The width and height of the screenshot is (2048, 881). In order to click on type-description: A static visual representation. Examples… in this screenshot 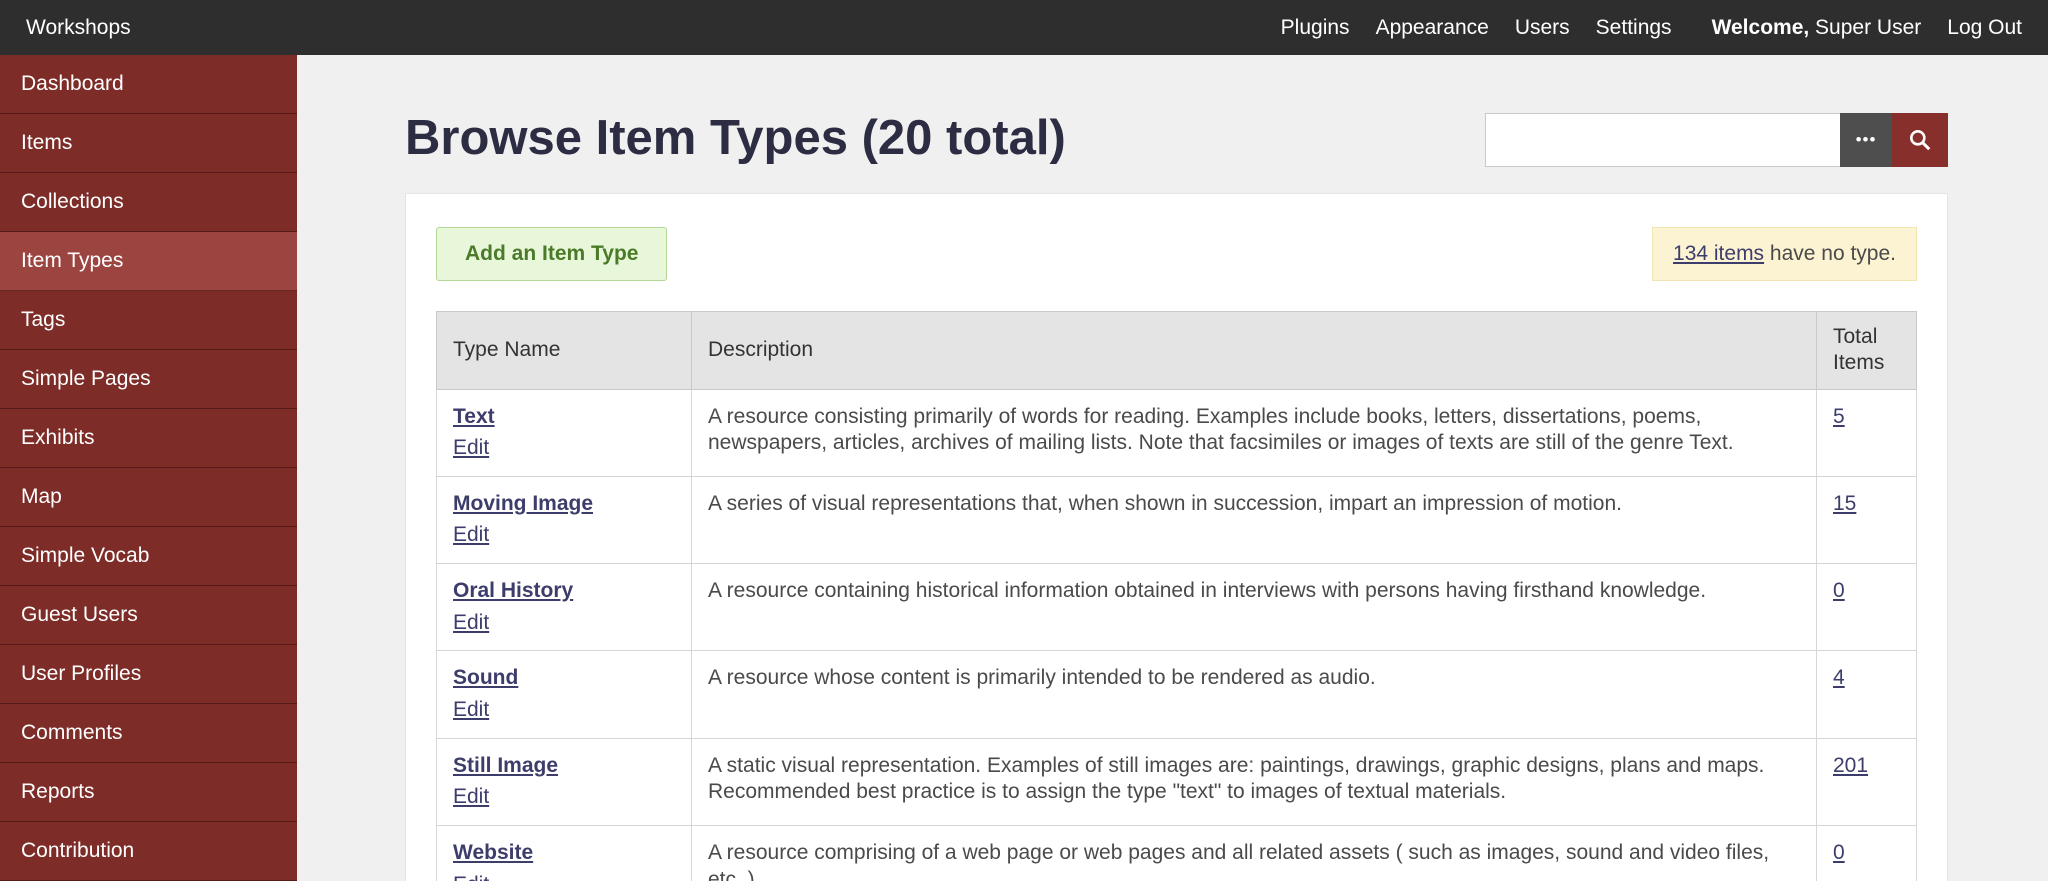, I will do `click(1254, 782)`.